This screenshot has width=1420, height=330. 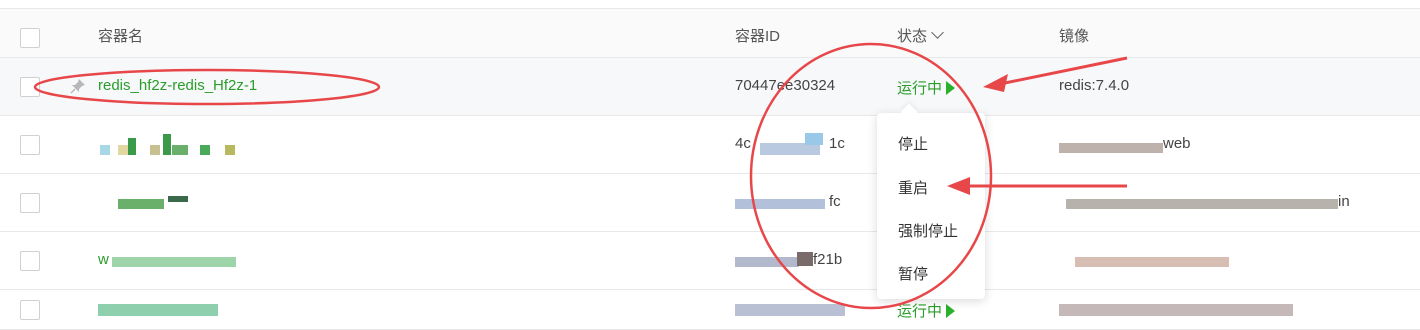 I want to click on column-header-name: 容器名, so click(x=120, y=35).